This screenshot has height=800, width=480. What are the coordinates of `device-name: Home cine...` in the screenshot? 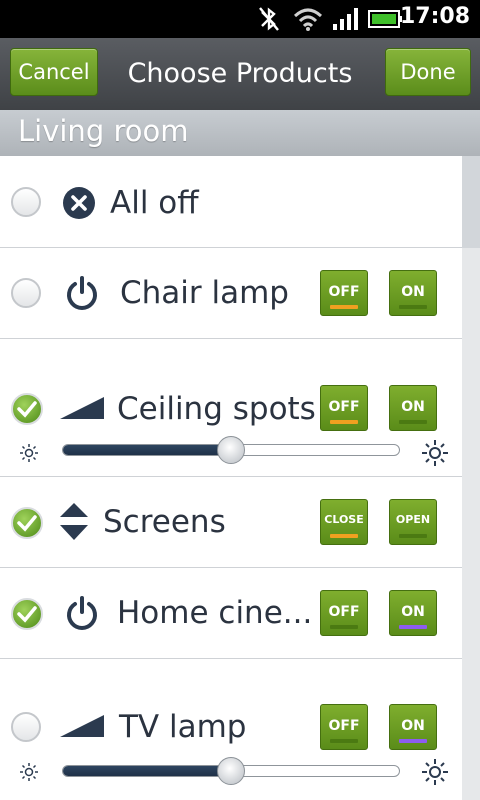 It's located at (215, 613).